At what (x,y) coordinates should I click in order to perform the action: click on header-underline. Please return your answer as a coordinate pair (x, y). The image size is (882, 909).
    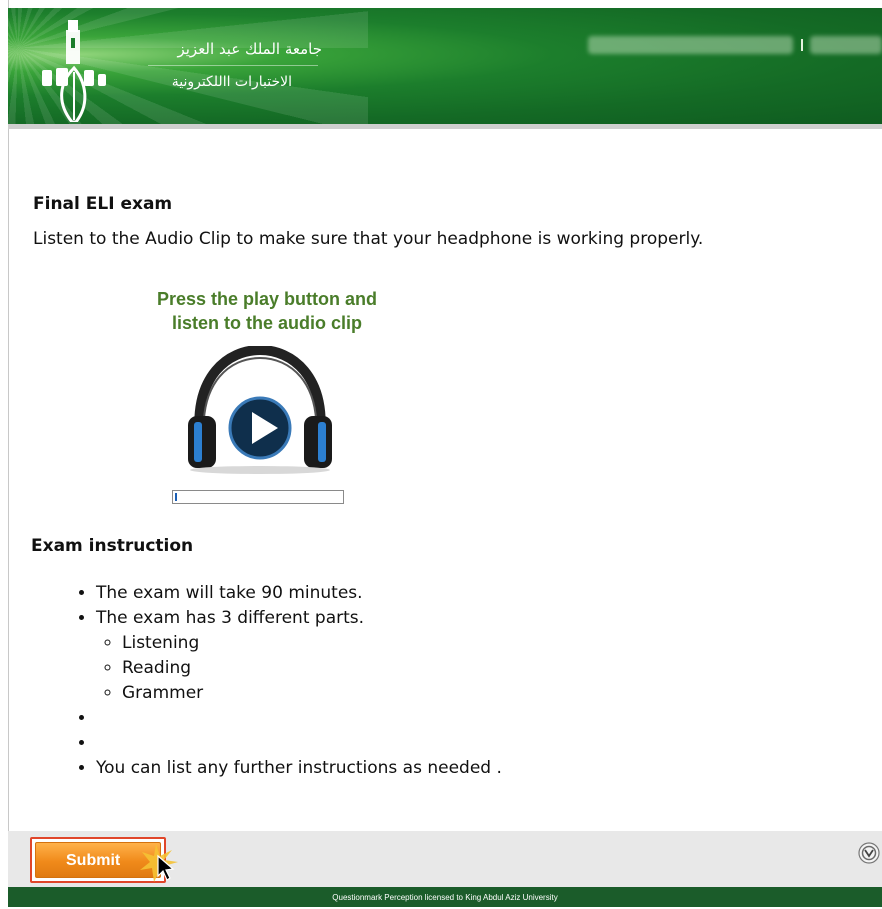
    Looking at the image, I should click on (445, 126).